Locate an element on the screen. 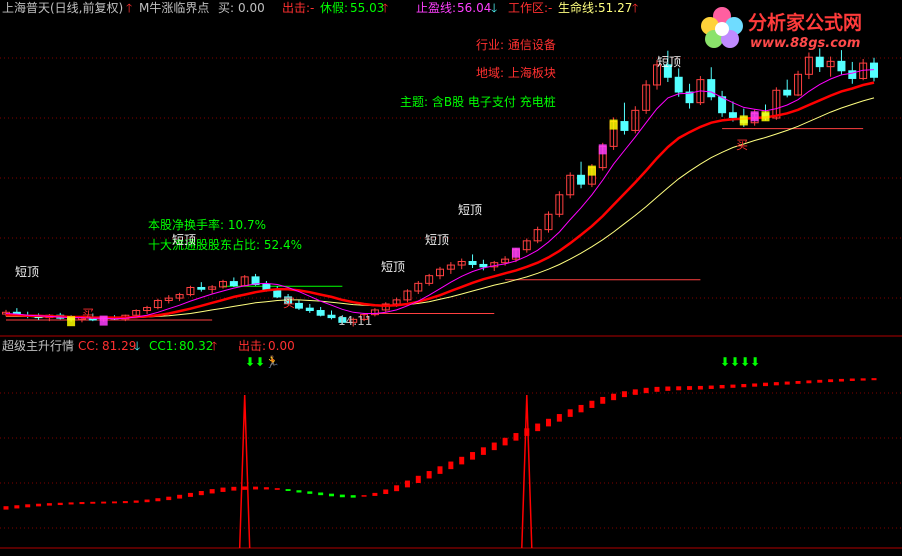 The width and height of the screenshot is (902, 556). industry-text: 行业: 通信设备 is located at coordinates (516, 45).